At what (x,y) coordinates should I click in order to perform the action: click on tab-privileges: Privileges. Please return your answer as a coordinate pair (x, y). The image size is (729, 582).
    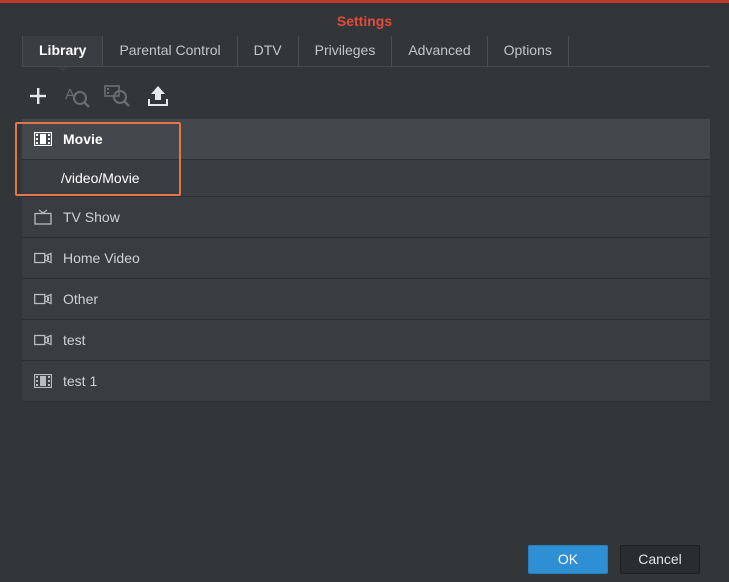
    Looking at the image, I should click on (346, 51).